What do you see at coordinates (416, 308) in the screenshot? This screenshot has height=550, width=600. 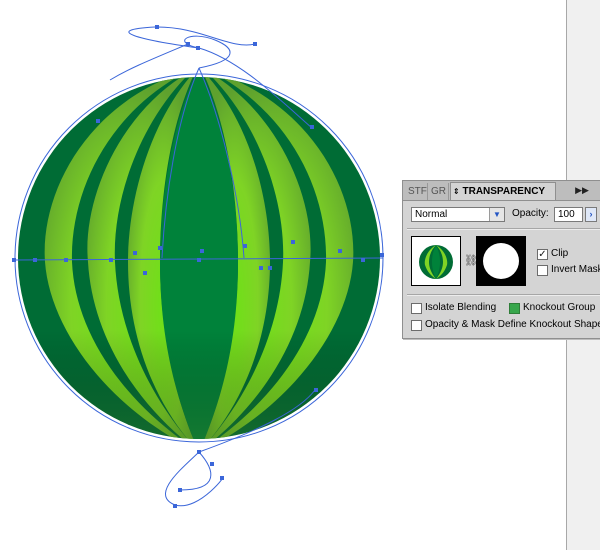 I see `isolate-blending-checkbox` at bounding box center [416, 308].